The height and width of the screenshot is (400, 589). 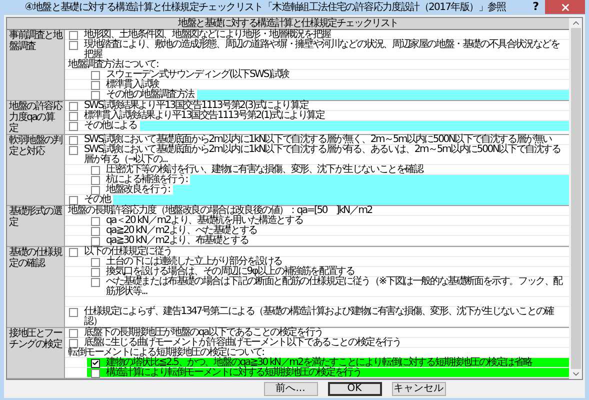 I want to click on section-label: 基礎形式の選定, so click(x=36, y=226).